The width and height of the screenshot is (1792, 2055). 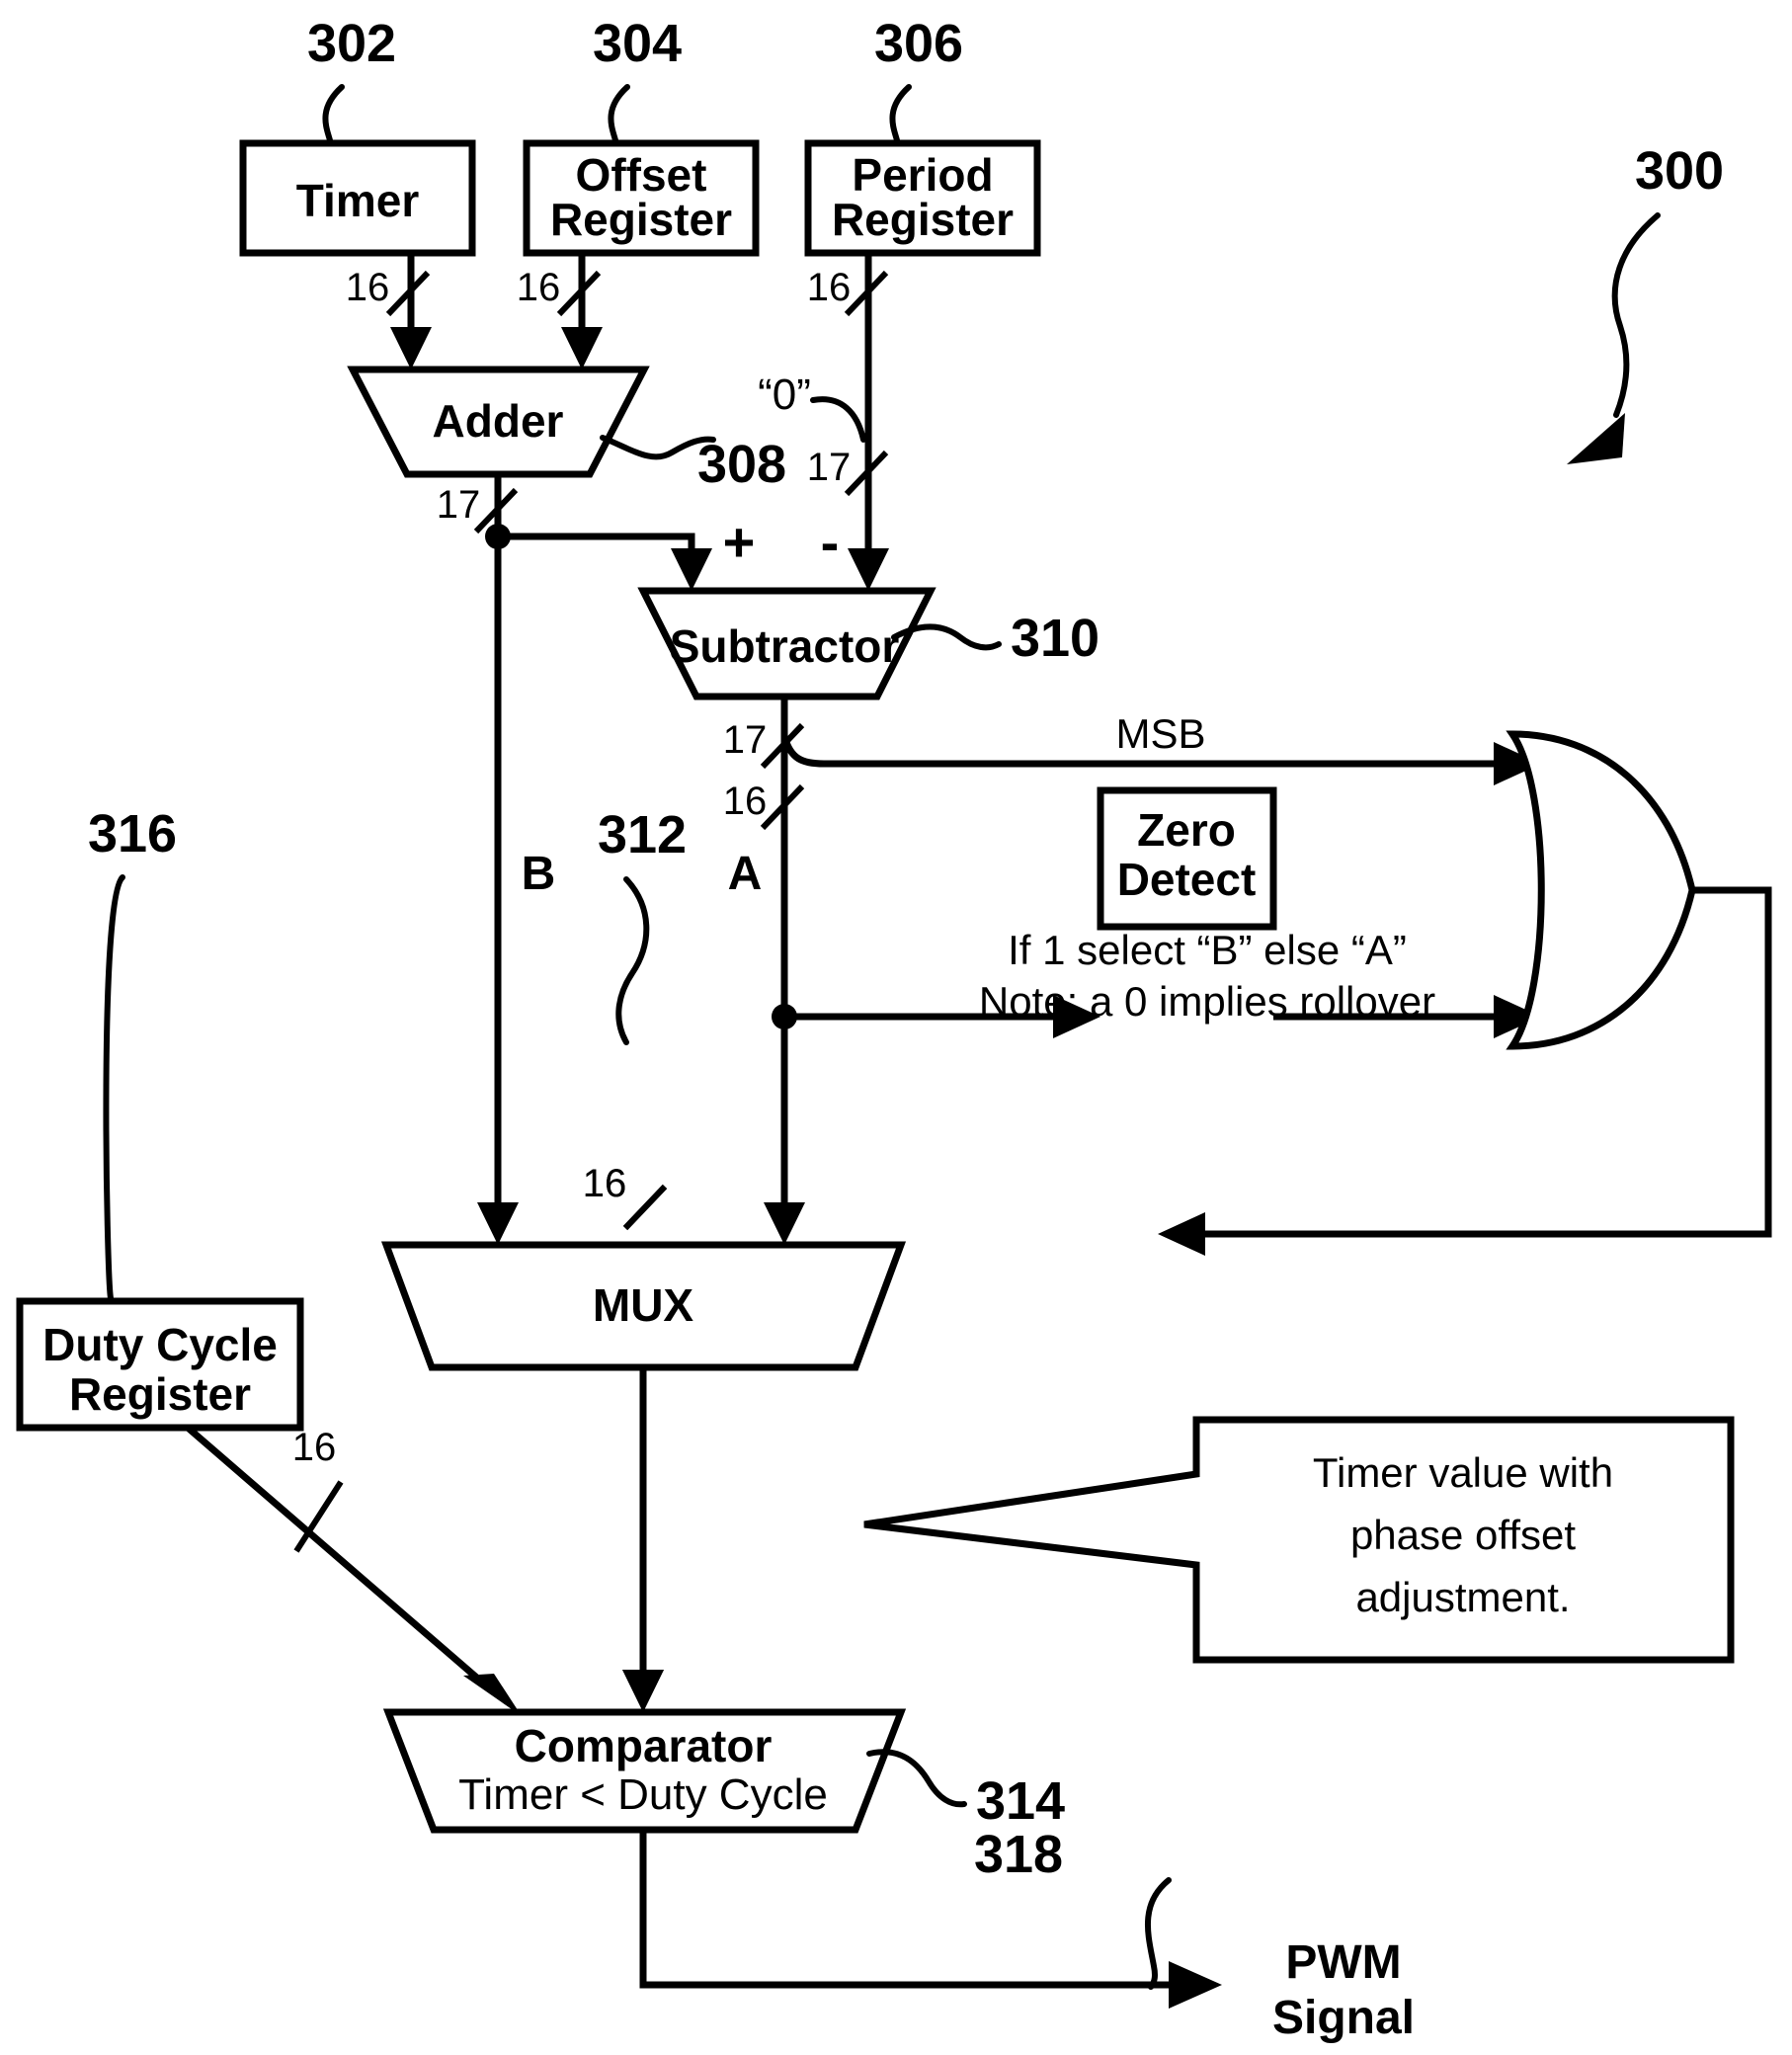 What do you see at coordinates (838, 420) in the screenshot?
I see `leader-line-zero` at bounding box center [838, 420].